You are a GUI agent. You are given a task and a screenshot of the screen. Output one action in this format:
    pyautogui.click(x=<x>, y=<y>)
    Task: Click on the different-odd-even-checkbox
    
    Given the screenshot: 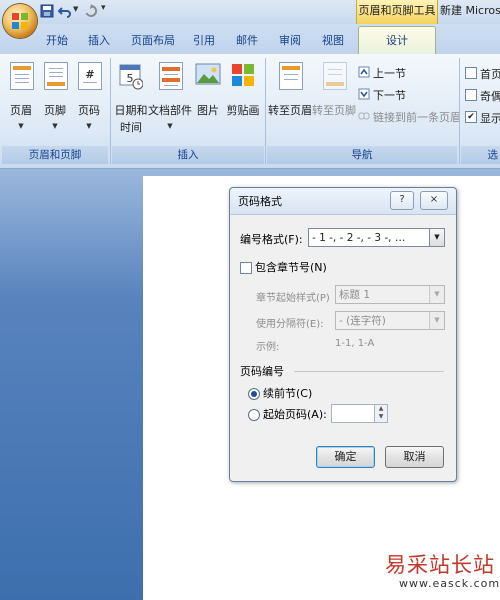 What is the action you would take?
    pyautogui.click(x=471, y=95)
    